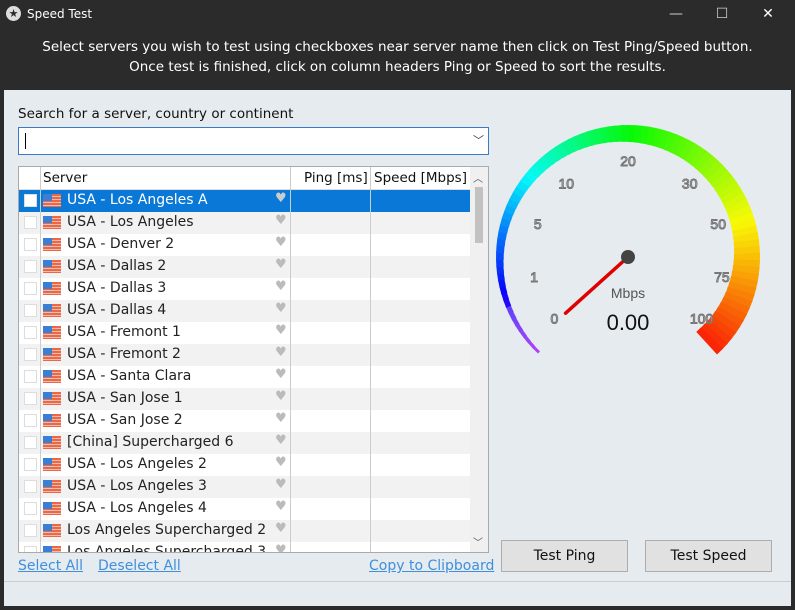 The height and width of the screenshot is (610, 795). What do you see at coordinates (628, 240) in the screenshot?
I see `speed-gauge: 0 1 5 10 20 30 50 75 100 Mbps 0.00` at bounding box center [628, 240].